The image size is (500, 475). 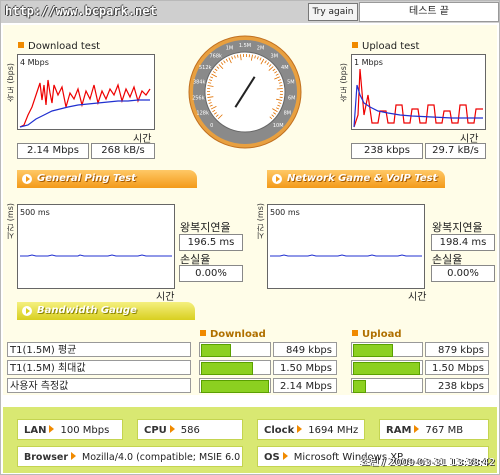 I want to click on general-ping-header: General Ping Test, so click(x=107, y=179).